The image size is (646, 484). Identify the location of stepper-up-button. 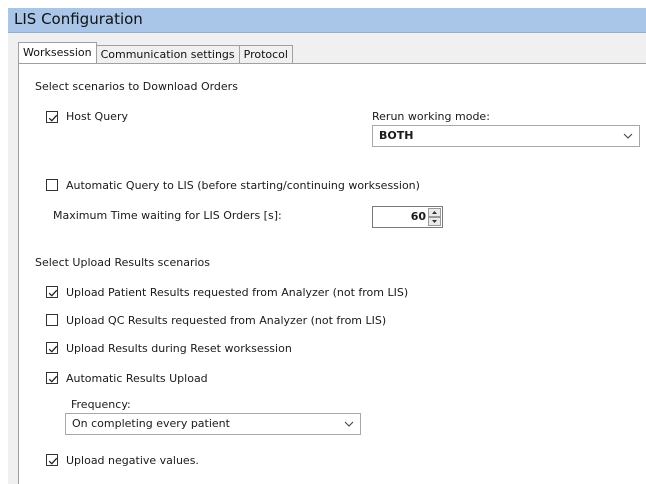
(434, 212).